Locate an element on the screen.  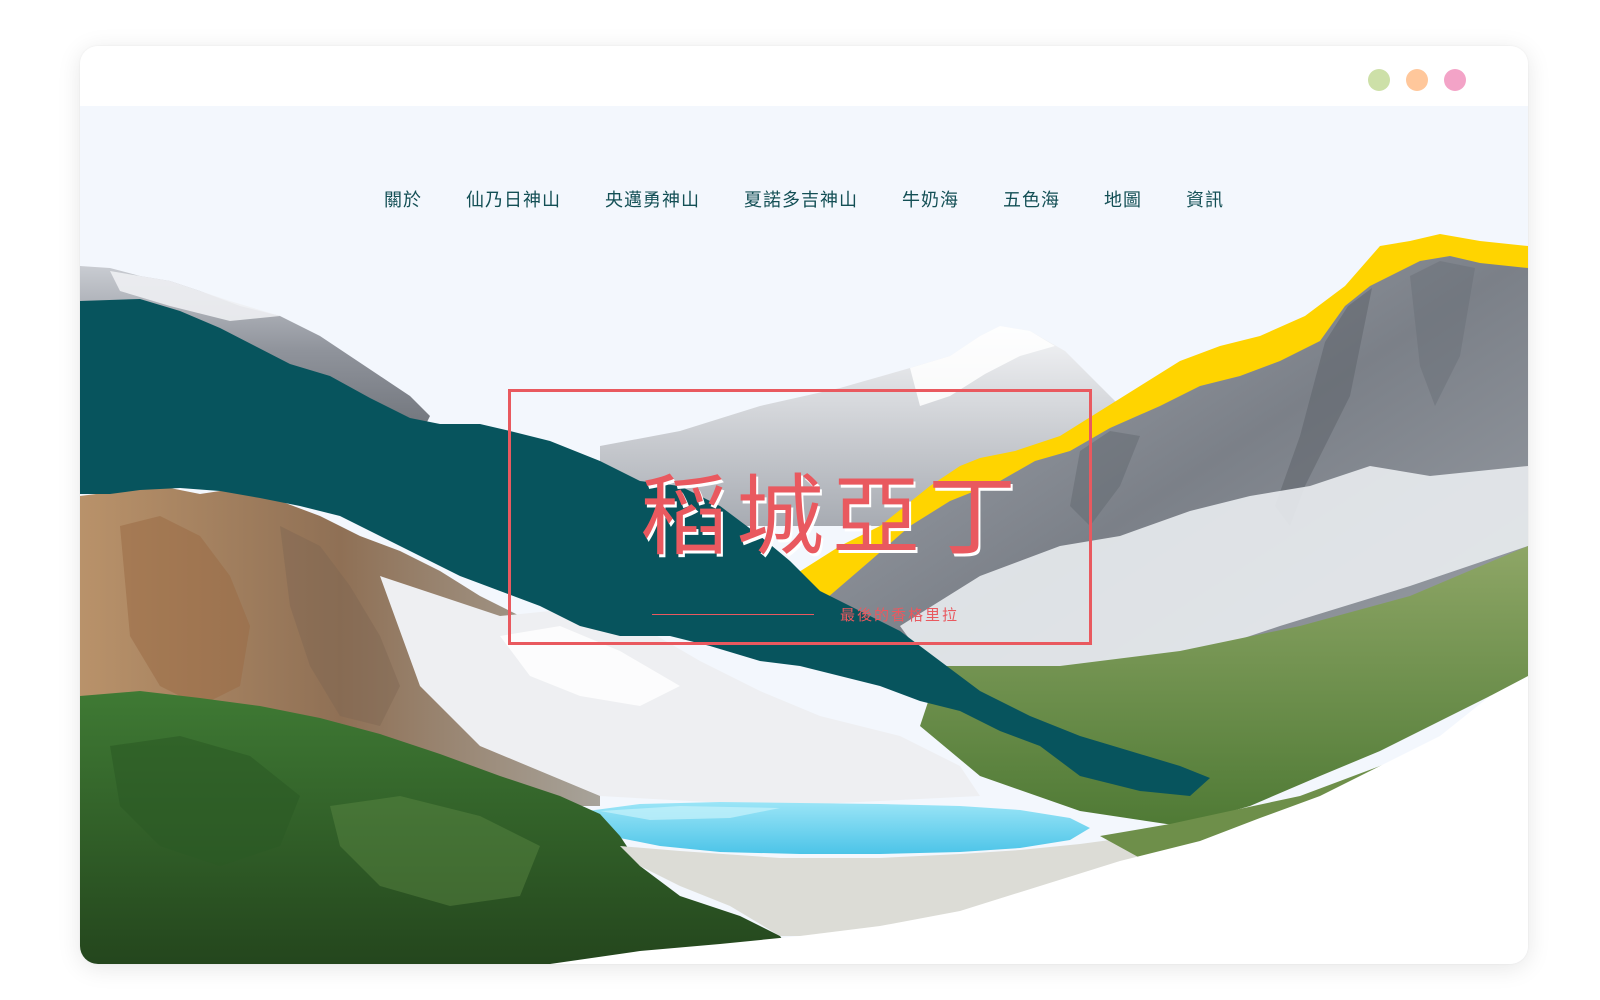
nav-item-xianuoduoji: 夏諾多吉神山 is located at coordinates (801, 199).